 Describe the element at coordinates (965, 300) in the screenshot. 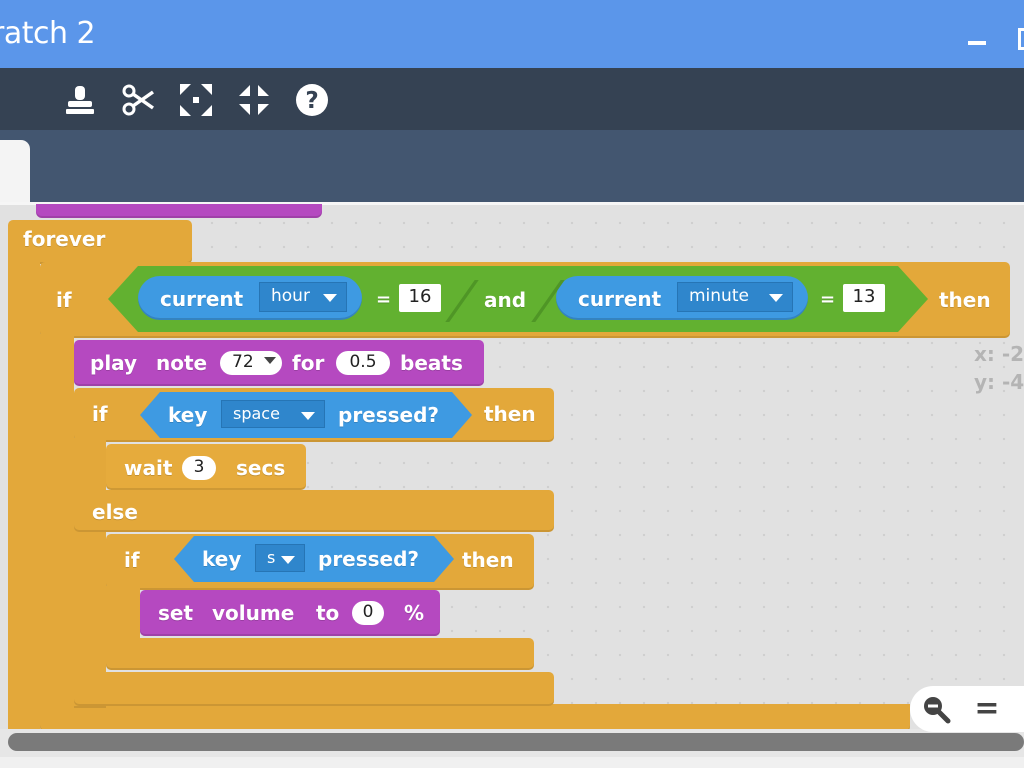

I see `outer-then-label: then` at that location.